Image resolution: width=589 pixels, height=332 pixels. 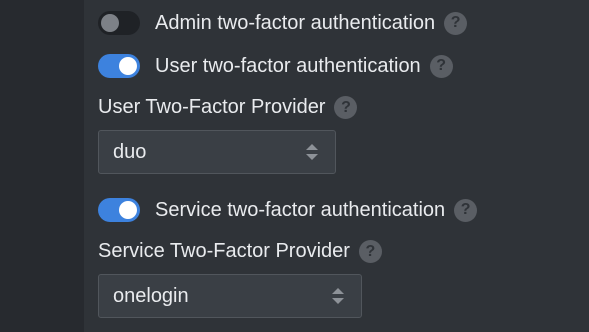 I want to click on admin-2fa-label: Admin two-factor authentication, so click(x=295, y=22).